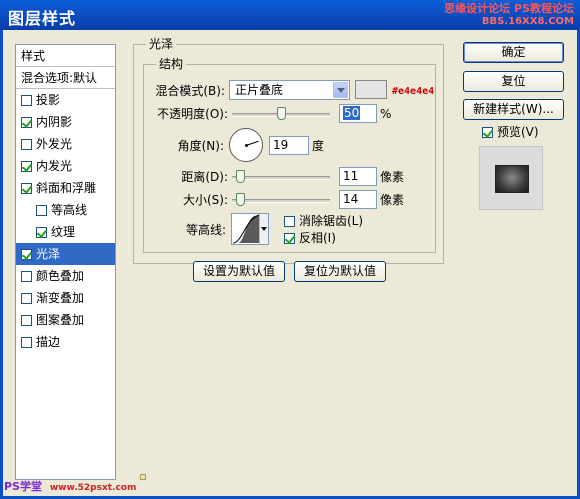  Describe the element at coordinates (371, 89) in the screenshot. I see `satin-color-swatch` at that location.